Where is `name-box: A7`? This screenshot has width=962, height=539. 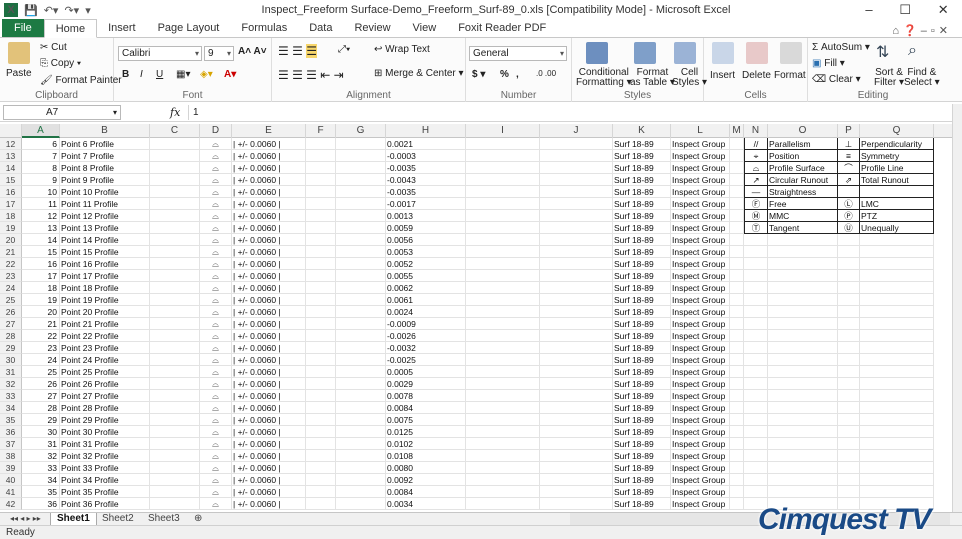
name-box: A7 is located at coordinates (62, 112).